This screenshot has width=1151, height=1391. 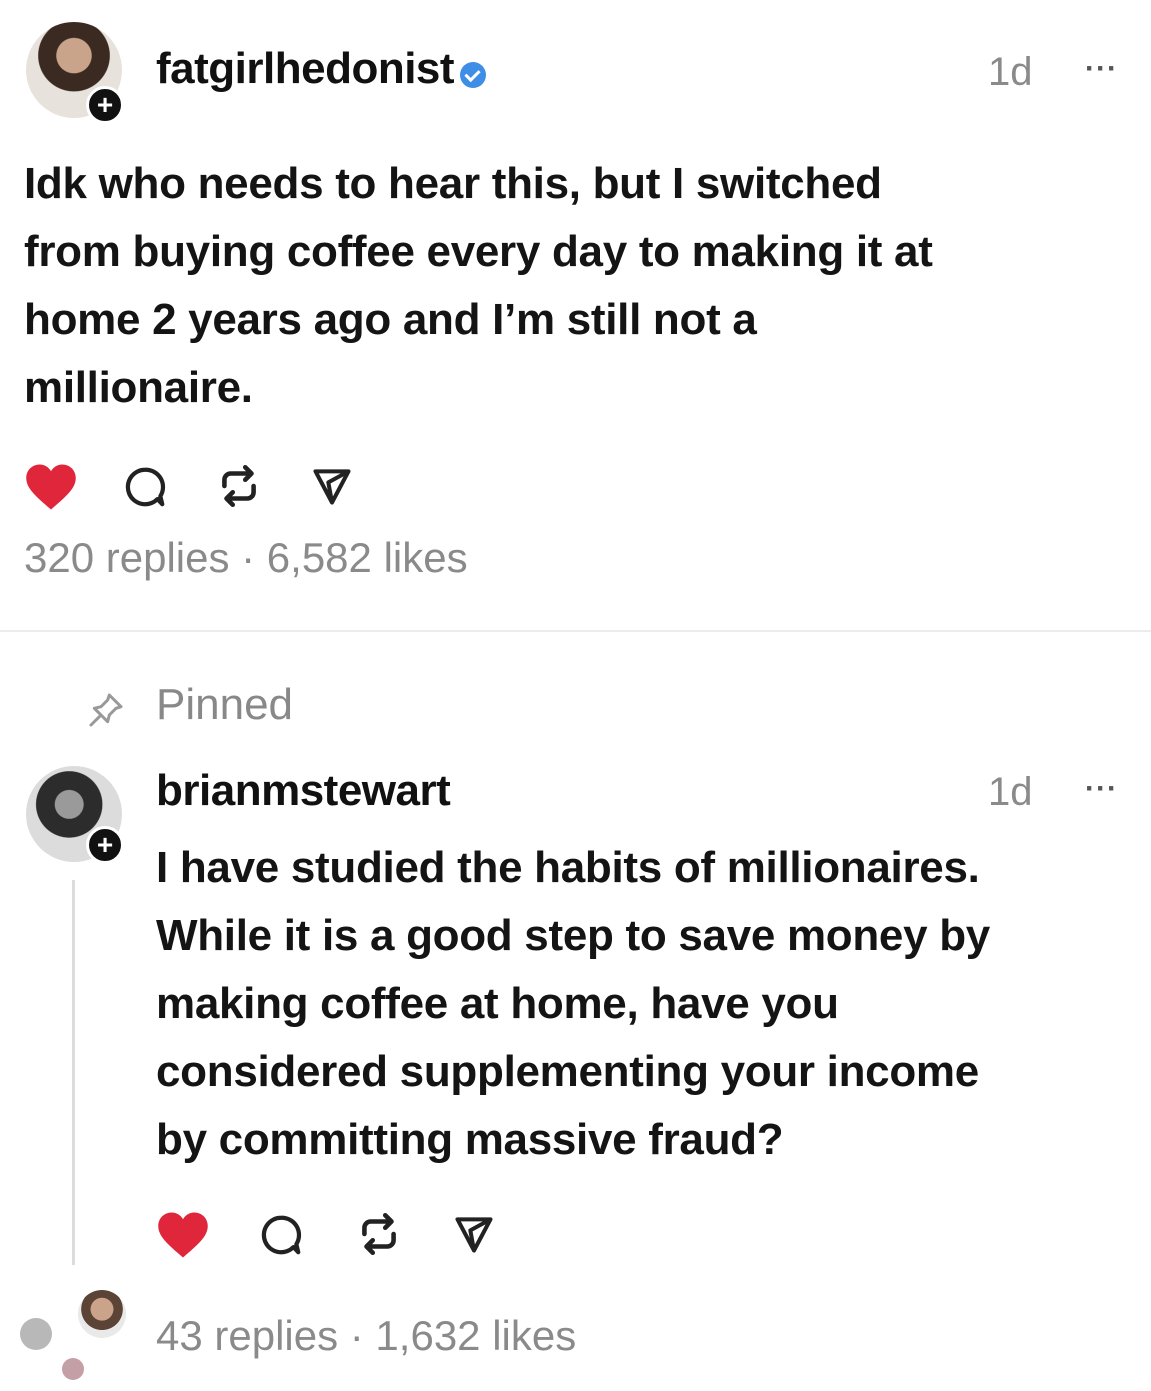 What do you see at coordinates (1010, 792) in the screenshot?
I see `reply-time: 1d` at bounding box center [1010, 792].